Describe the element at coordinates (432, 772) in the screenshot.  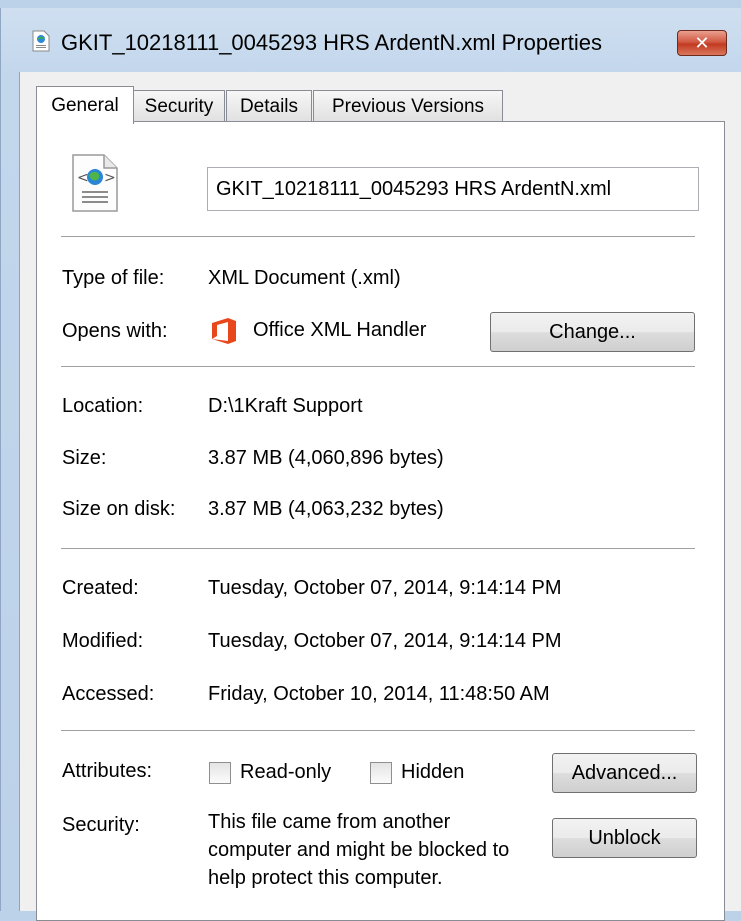
I see `hidden-label: Hidden` at that location.